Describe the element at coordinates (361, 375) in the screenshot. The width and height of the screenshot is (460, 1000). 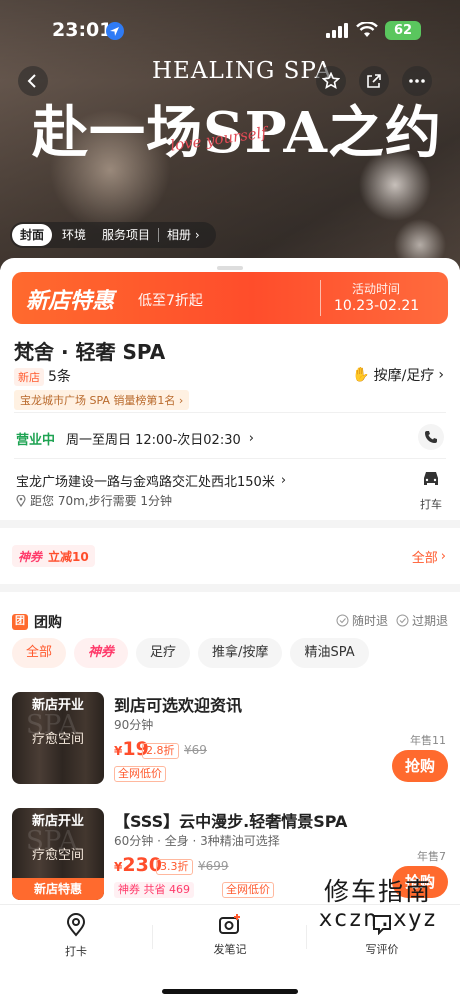
I see `massage-hand-icon: ✋` at that location.